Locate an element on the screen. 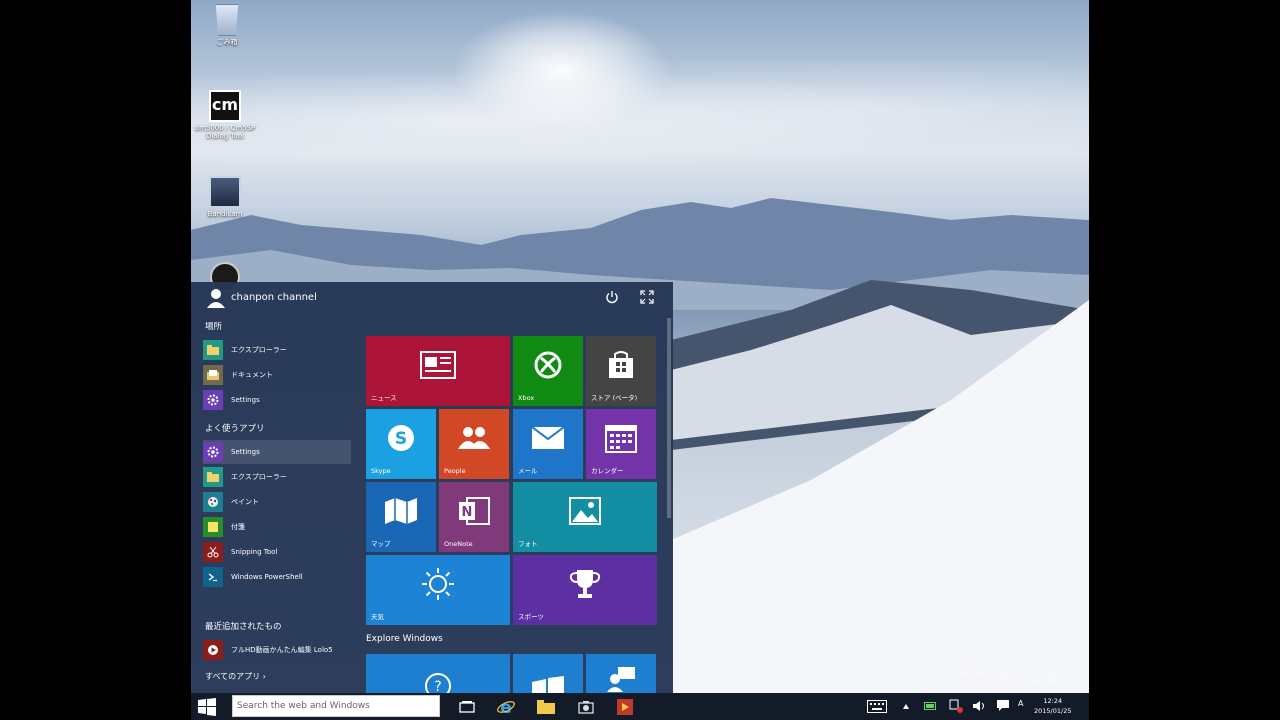 This screenshot has width=1280, height=720. tile-xbox: Xbox is located at coordinates (548, 371).